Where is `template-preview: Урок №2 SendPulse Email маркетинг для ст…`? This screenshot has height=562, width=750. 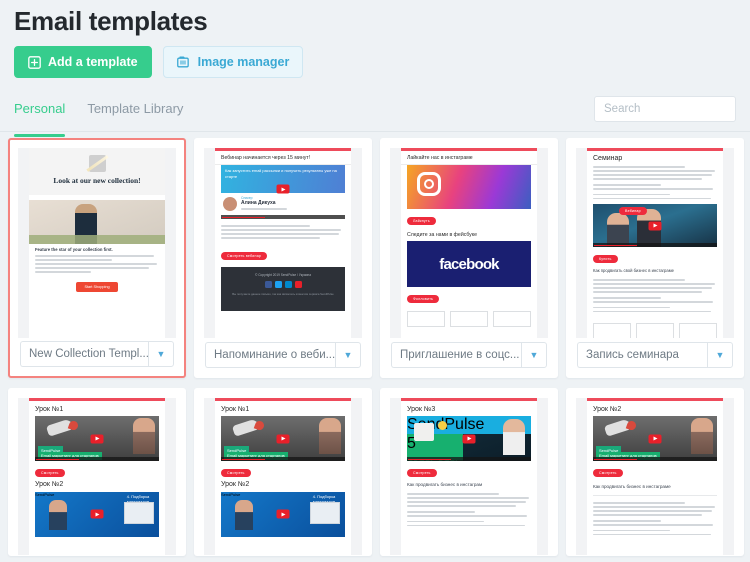 template-preview: Урок №2 SendPulse Email маркетинг для ст… is located at coordinates (655, 476).